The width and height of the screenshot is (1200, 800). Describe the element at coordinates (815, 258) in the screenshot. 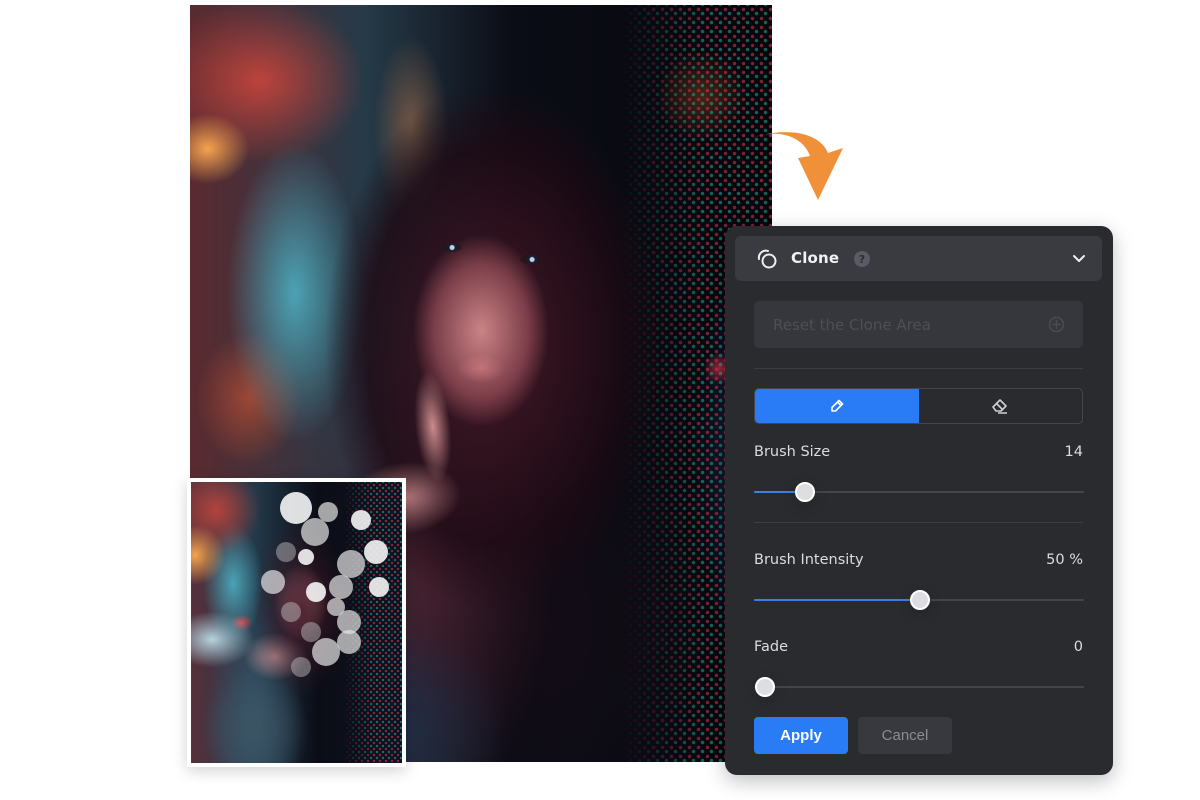

I see `panel-title: Clone` at that location.